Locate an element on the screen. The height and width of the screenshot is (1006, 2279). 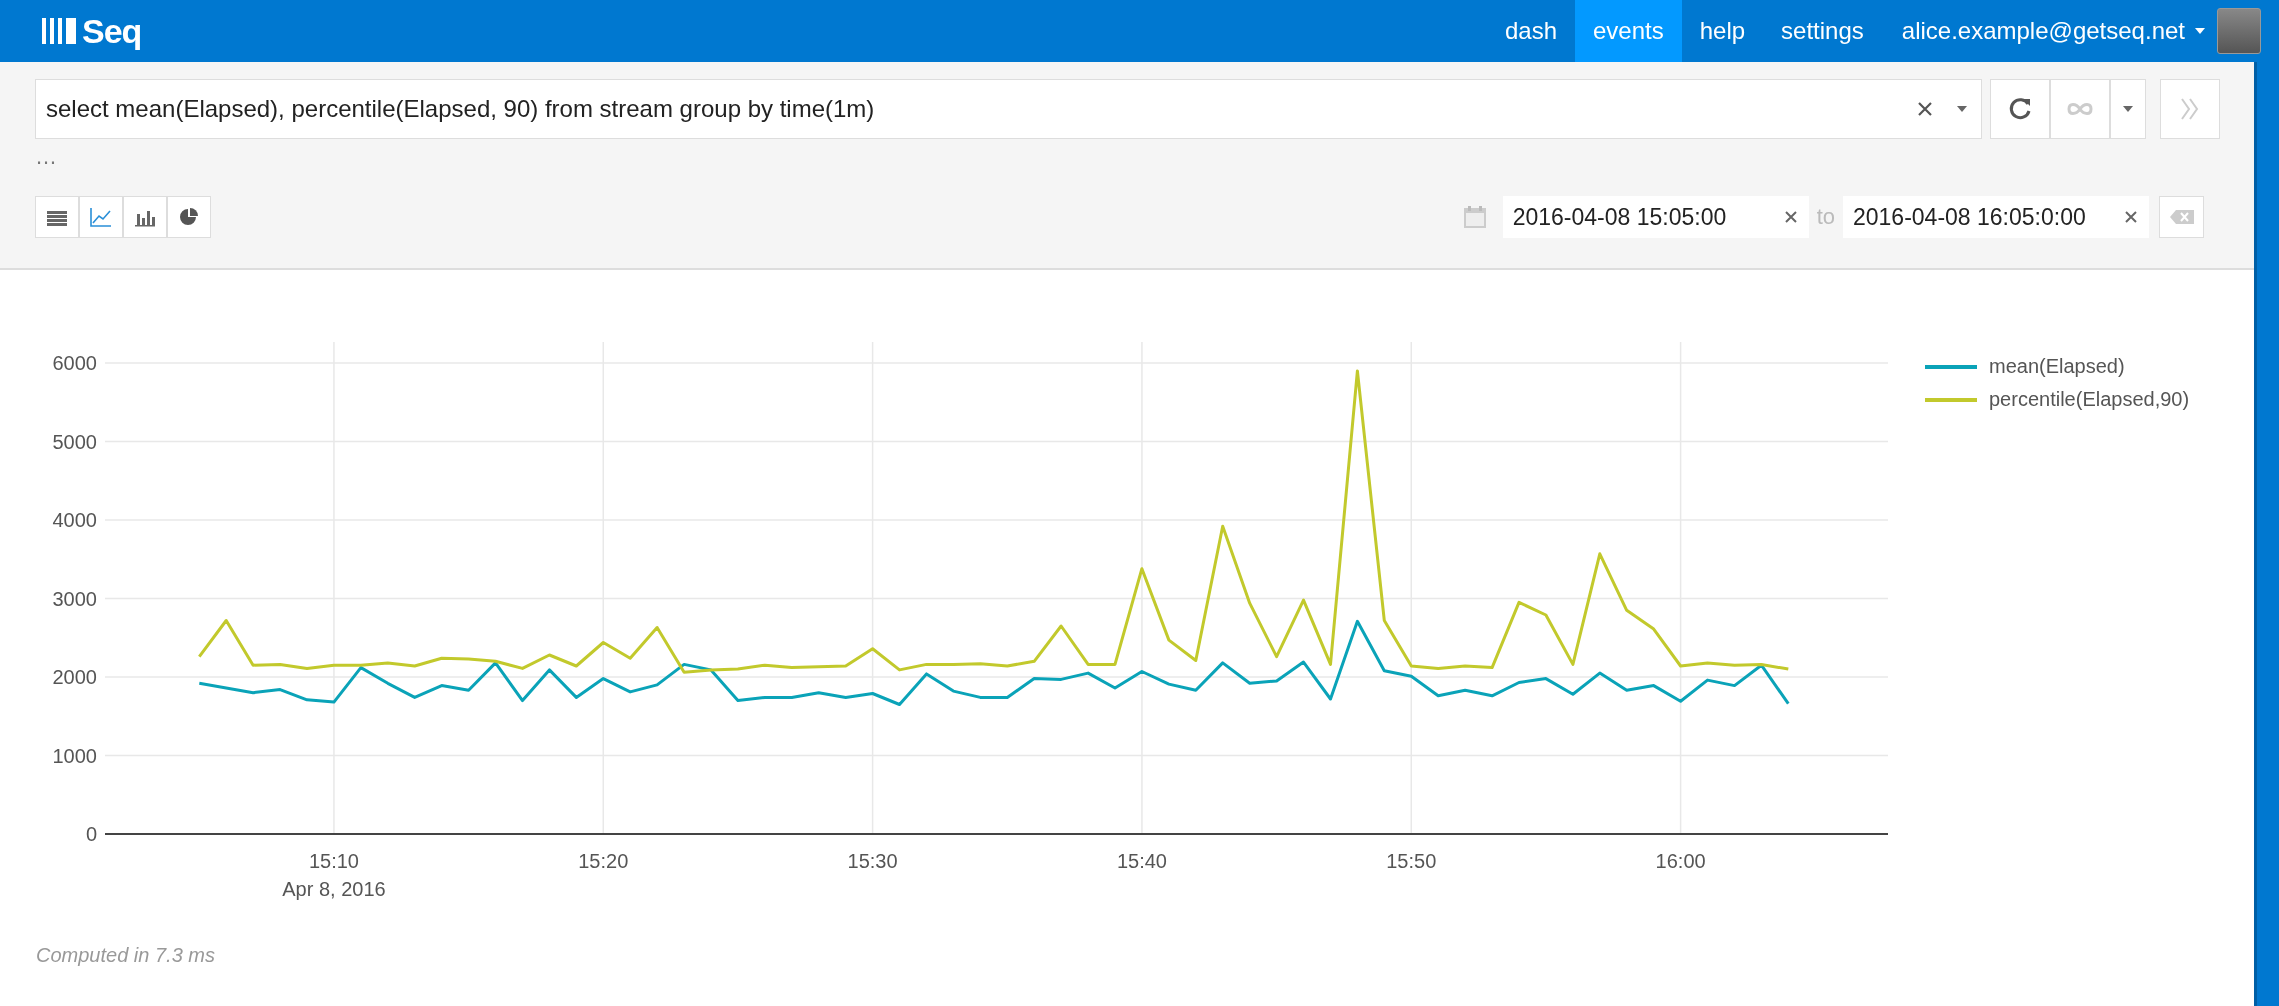
x-tick-label: 15:40 is located at coordinates (1141, 861).